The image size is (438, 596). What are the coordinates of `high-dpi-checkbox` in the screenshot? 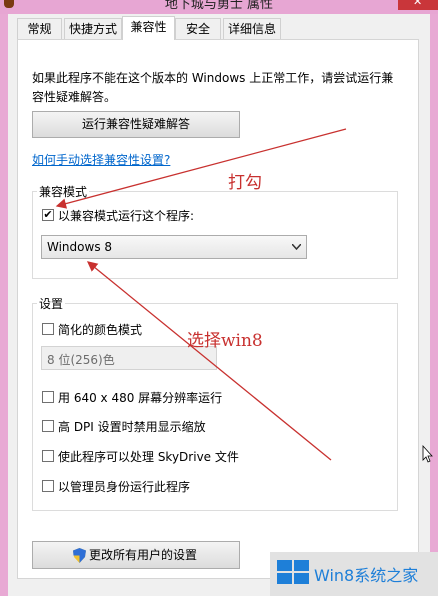 It's located at (48, 426).